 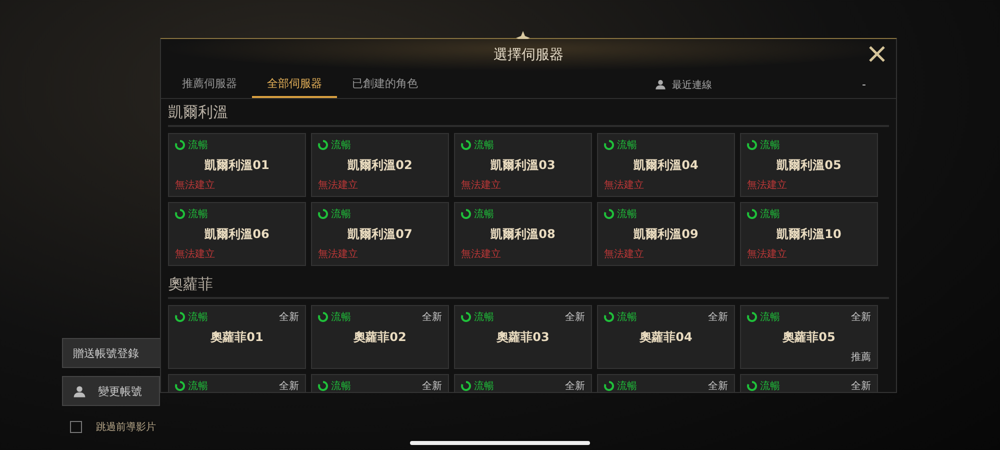 I want to click on server-card: 流暢 凱爾利溫09 無法建立, so click(x=666, y=234).